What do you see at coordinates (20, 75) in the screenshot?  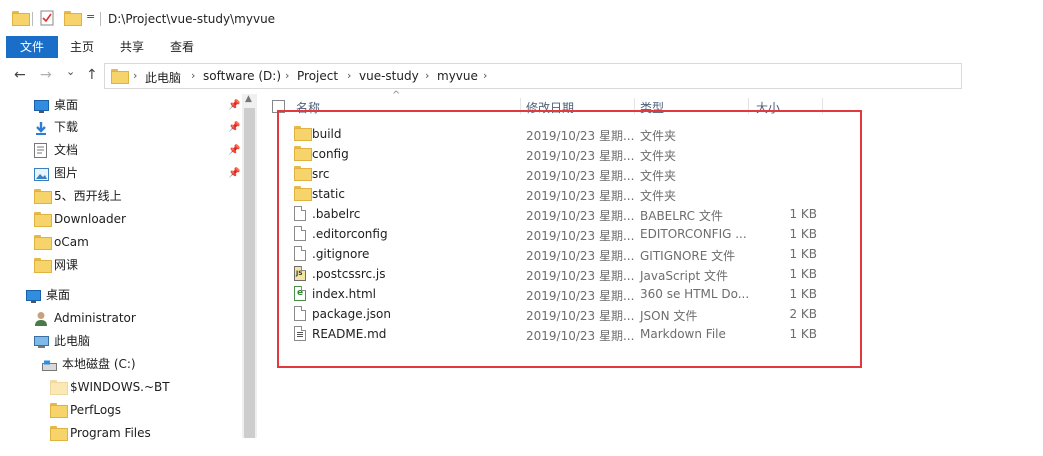 I see `back-button: ←` at bounding box center [20, 75].